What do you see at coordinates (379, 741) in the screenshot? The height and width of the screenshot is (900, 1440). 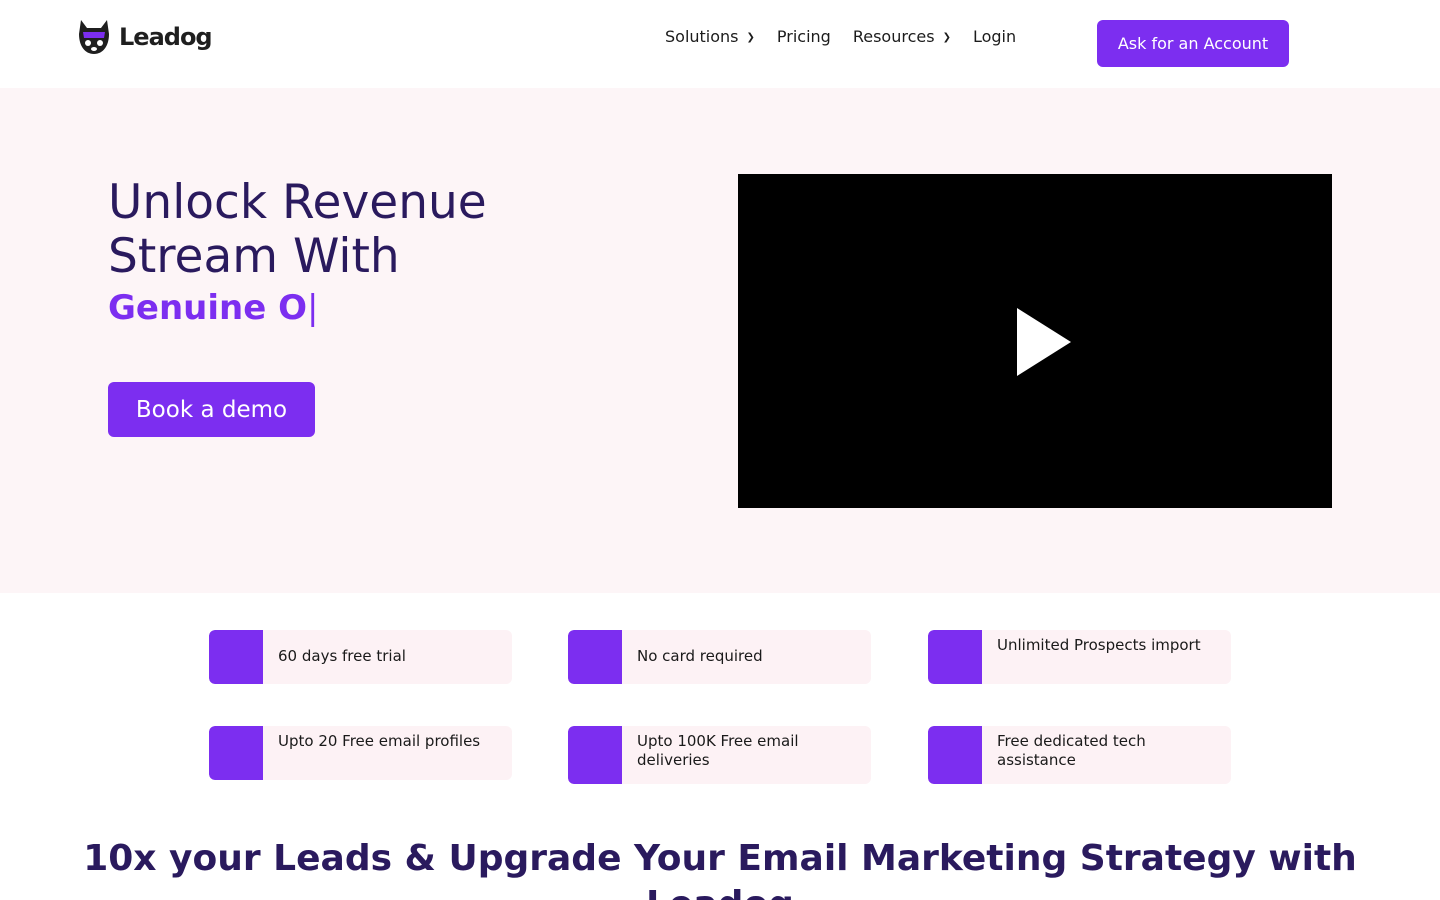 I see `feature-text: Upto 20 Free email profiles` at bounding box center [379, 741].